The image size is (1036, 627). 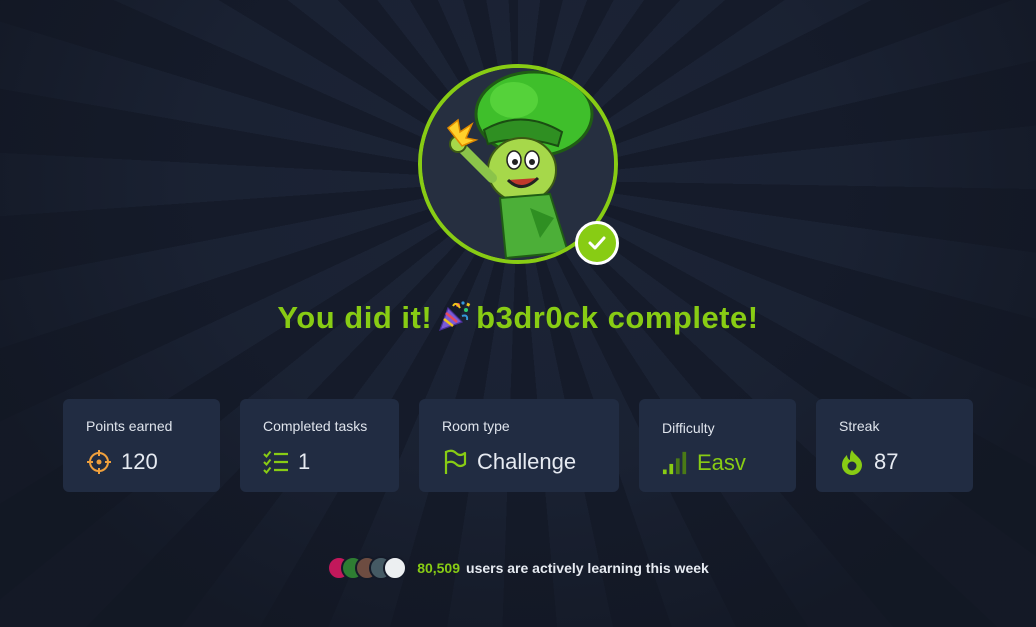 I want to click on tasks-card: Completed tasks 1, so click(x=319, y=445).